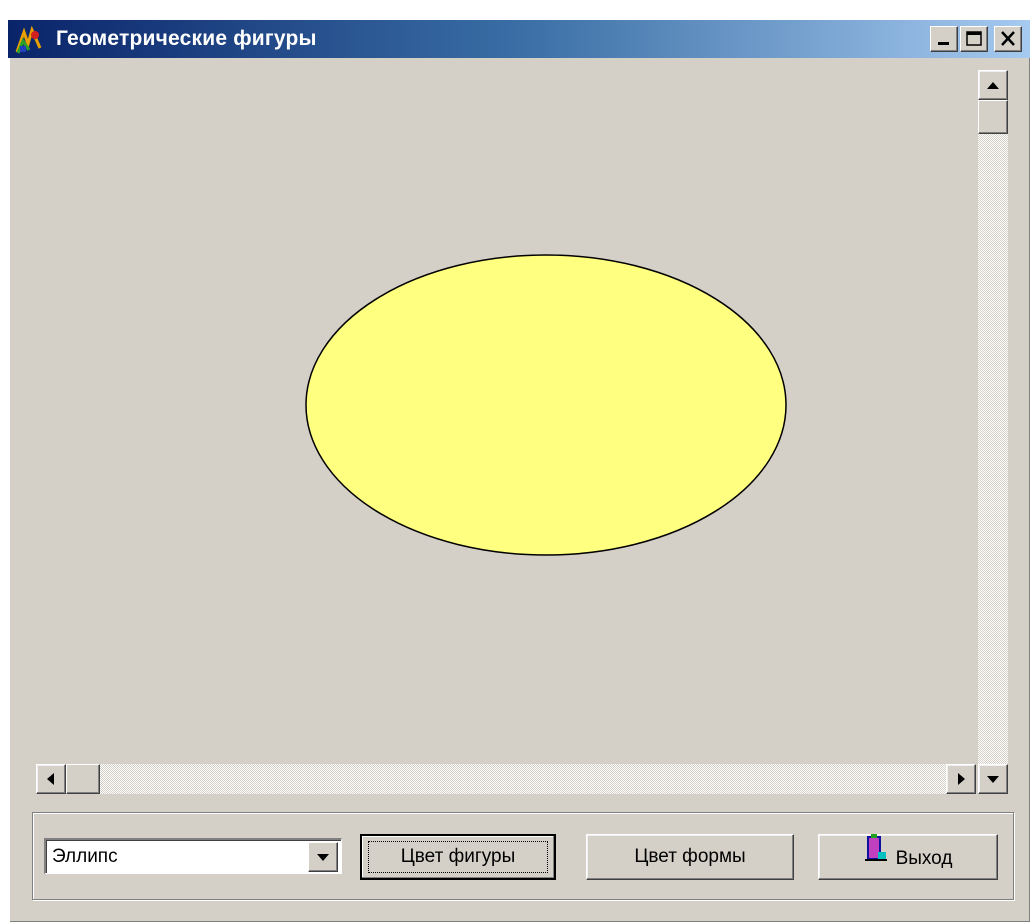 Image resolution: width=1030 pixels, height=922 pixels. What do you see at coordinates (944, 39) in the screenshot?
I see `minimize-button` at bounding box center [944, 39].